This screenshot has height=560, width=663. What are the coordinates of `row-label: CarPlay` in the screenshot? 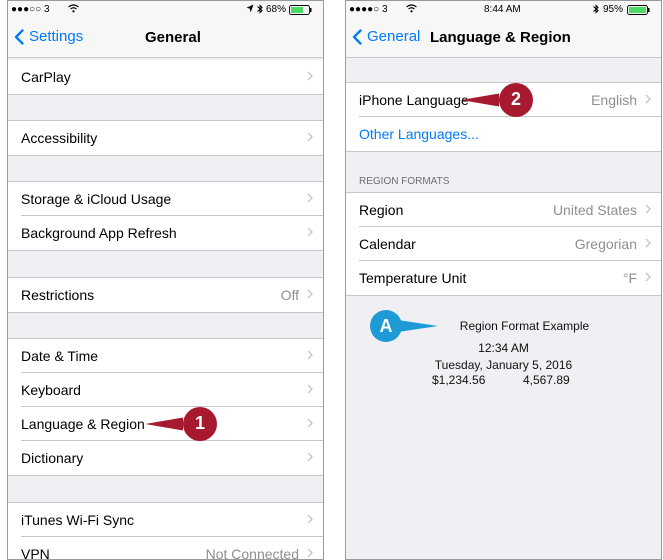 It's located at (46, 77).